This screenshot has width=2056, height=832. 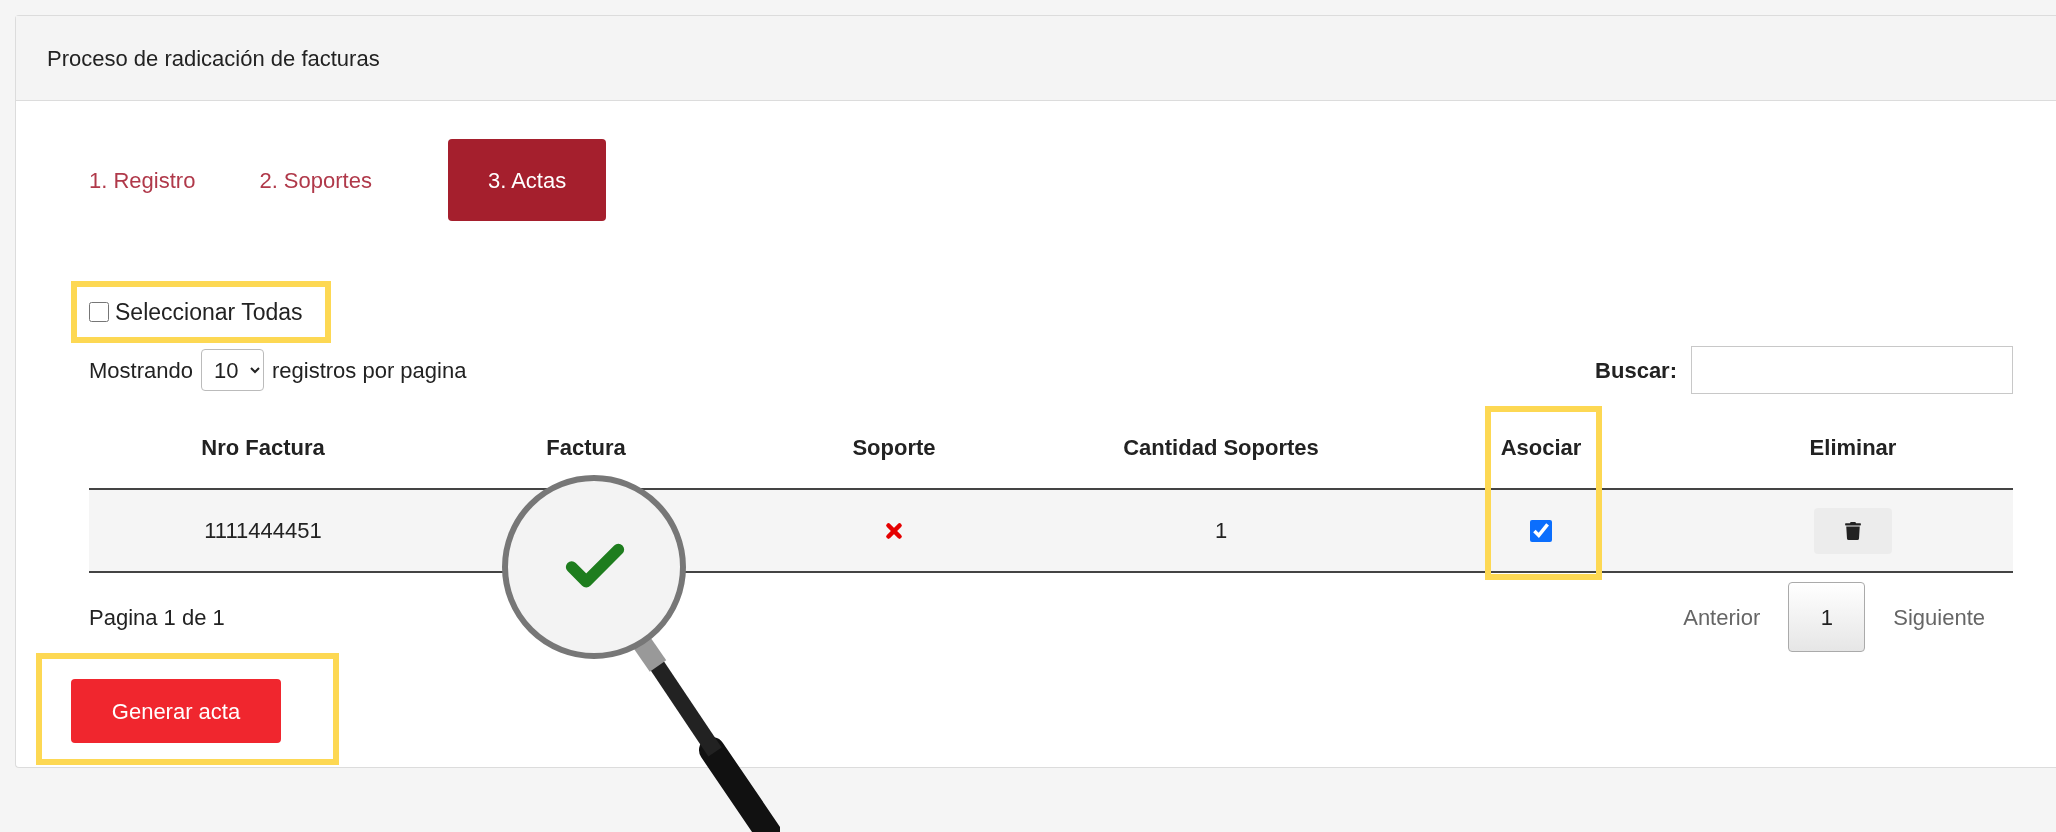 What do you see at coordinates (369, 370) in the screenshot?
I see `page-size-suffix: registros por pagina` at bounding box center [369, 370].